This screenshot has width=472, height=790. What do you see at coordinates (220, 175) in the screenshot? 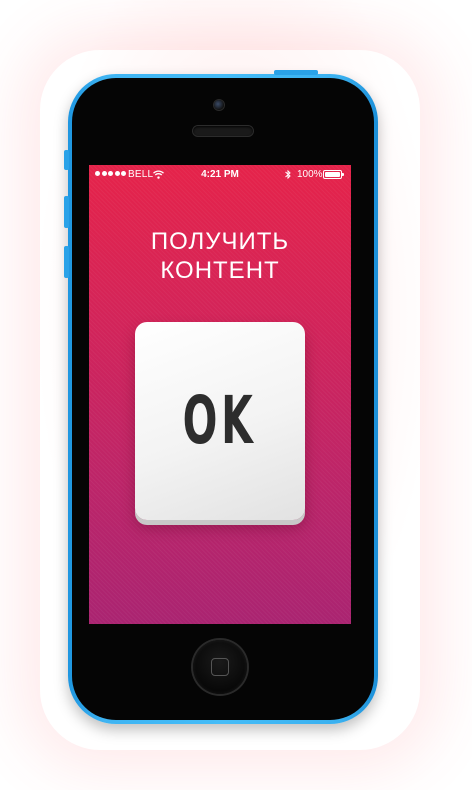
I see `status-bar: BELL 4:21 PM 100%` at bounding box center [220, 175].